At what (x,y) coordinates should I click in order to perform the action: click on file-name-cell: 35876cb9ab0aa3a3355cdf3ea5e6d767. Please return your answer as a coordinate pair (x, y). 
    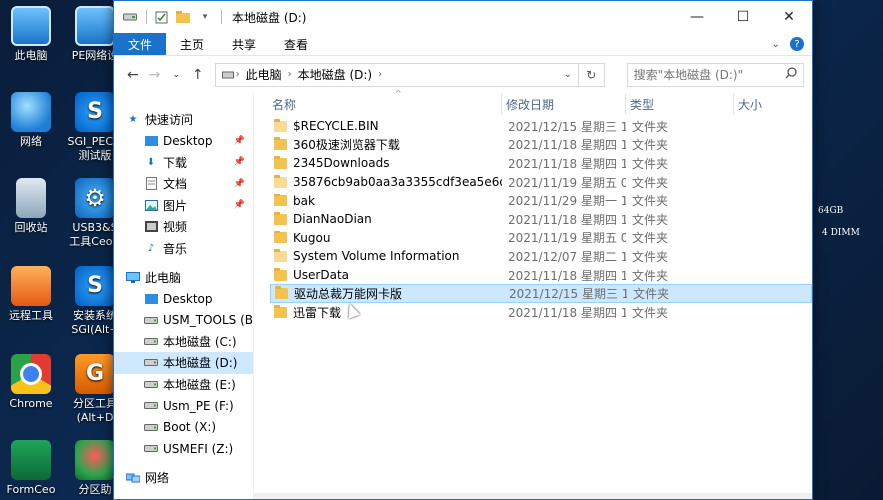
    Looking at the image, I should click on (386, 182).